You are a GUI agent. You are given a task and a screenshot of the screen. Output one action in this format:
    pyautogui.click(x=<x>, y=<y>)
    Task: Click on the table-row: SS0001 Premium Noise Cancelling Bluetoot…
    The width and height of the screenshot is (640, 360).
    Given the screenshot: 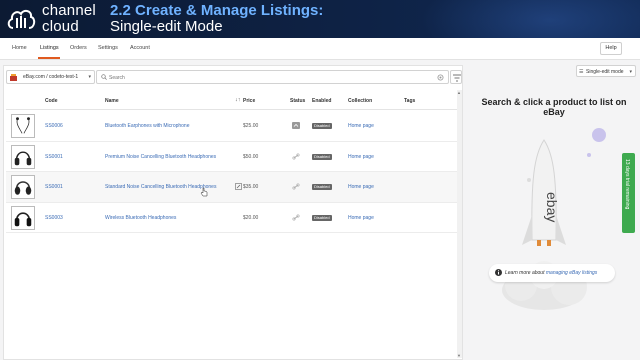 What is the action you would take?
    pyautogui.click(x=232, y=157)
    